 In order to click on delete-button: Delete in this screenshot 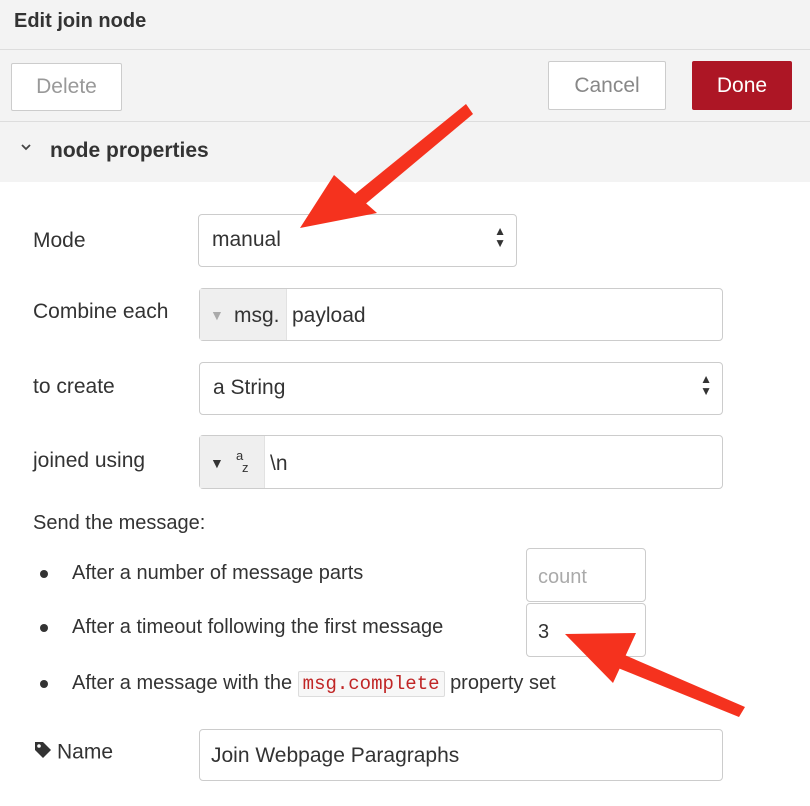, I will do `click(66, 87)`.